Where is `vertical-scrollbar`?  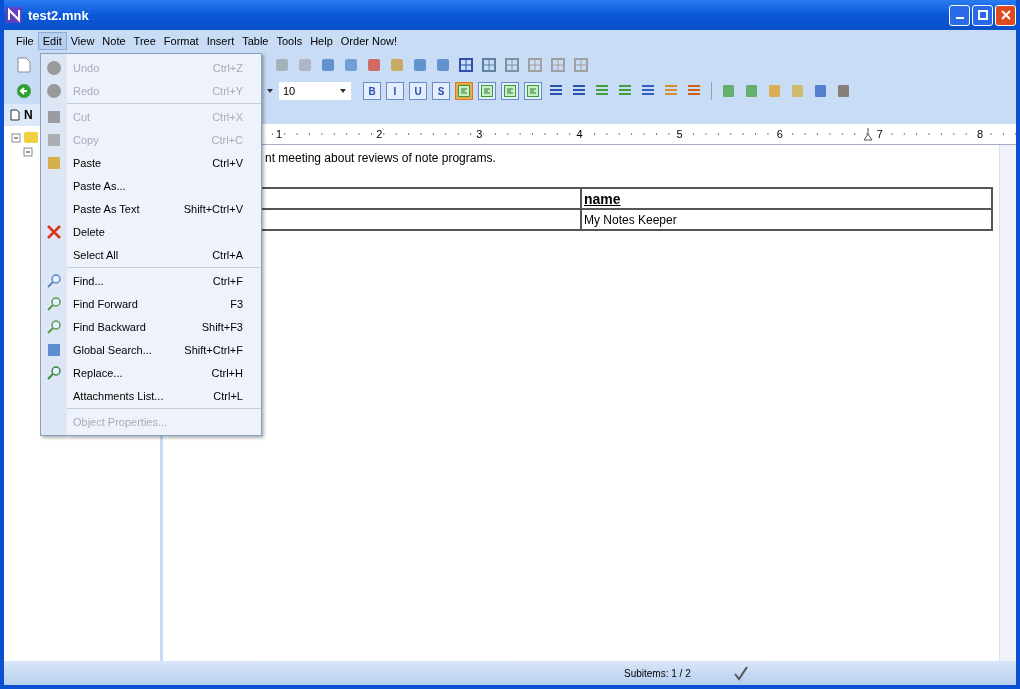 vertical-scrollbar is located at coordinates (1007, 403).